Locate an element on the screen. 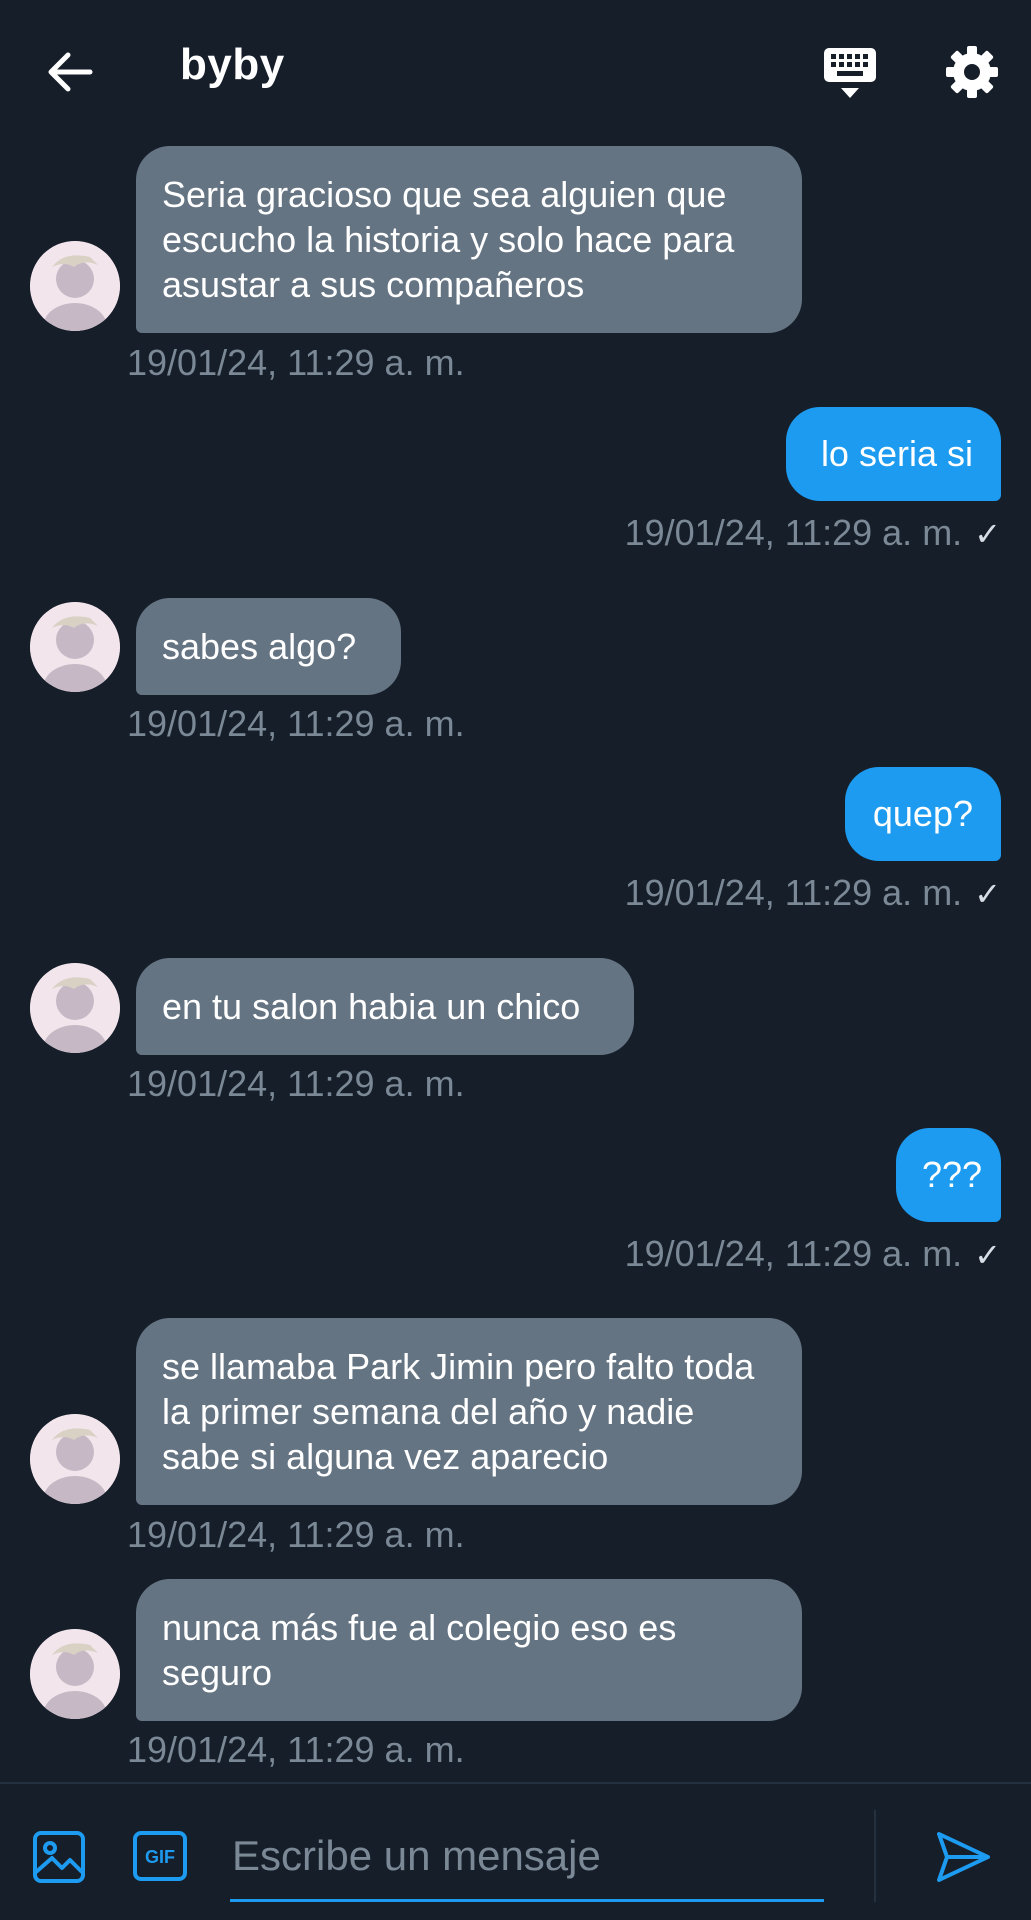 The width and height of the screenshot is (1031, 1920). message-bubble-outgoing: quep? is located at coordinates (923, 814).